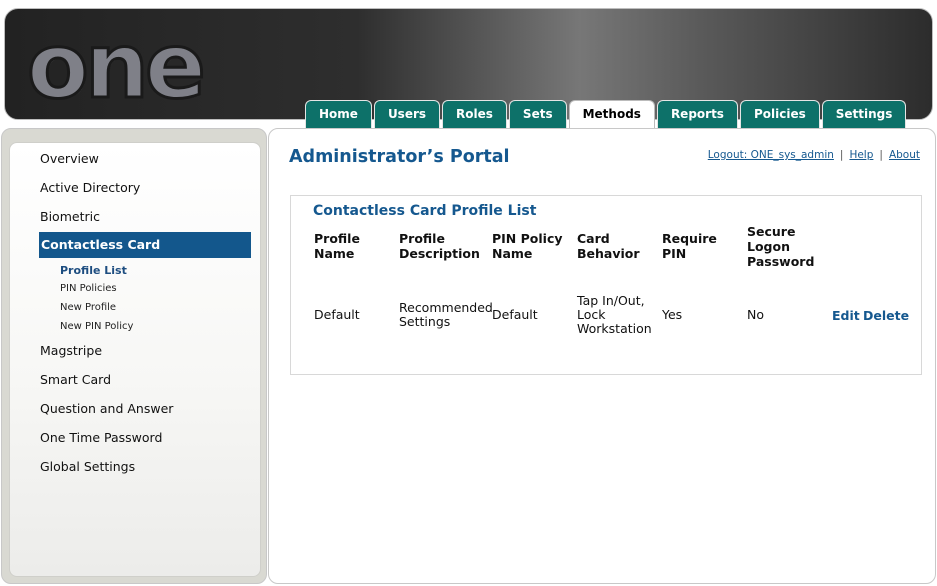  Describe the element at coordinates (608, 246) in the screenshot. I see `column-header-card-behavior: Card Behavior` at that location.